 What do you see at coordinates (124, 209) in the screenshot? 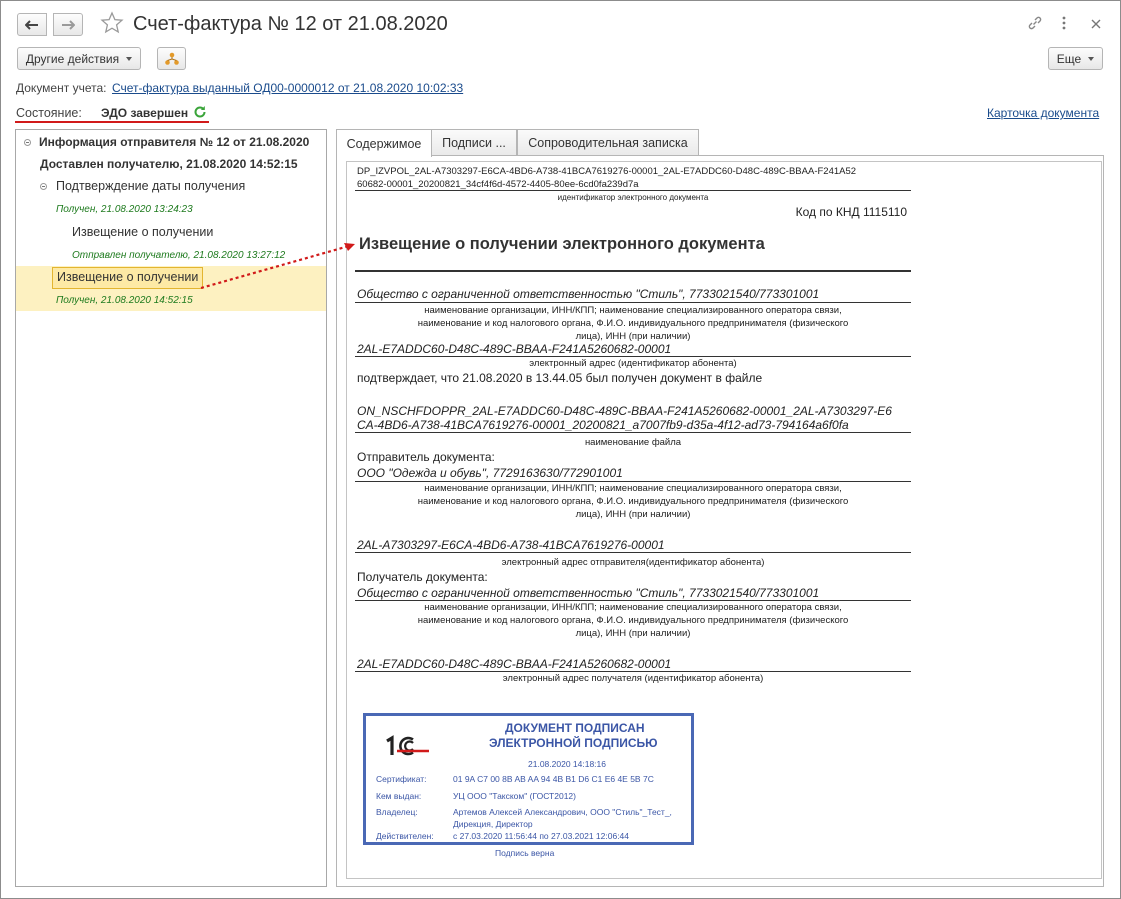
I see `tree-status-received: Получен, 21.08.2020 13:24:23` at bounding box center [124, 209].